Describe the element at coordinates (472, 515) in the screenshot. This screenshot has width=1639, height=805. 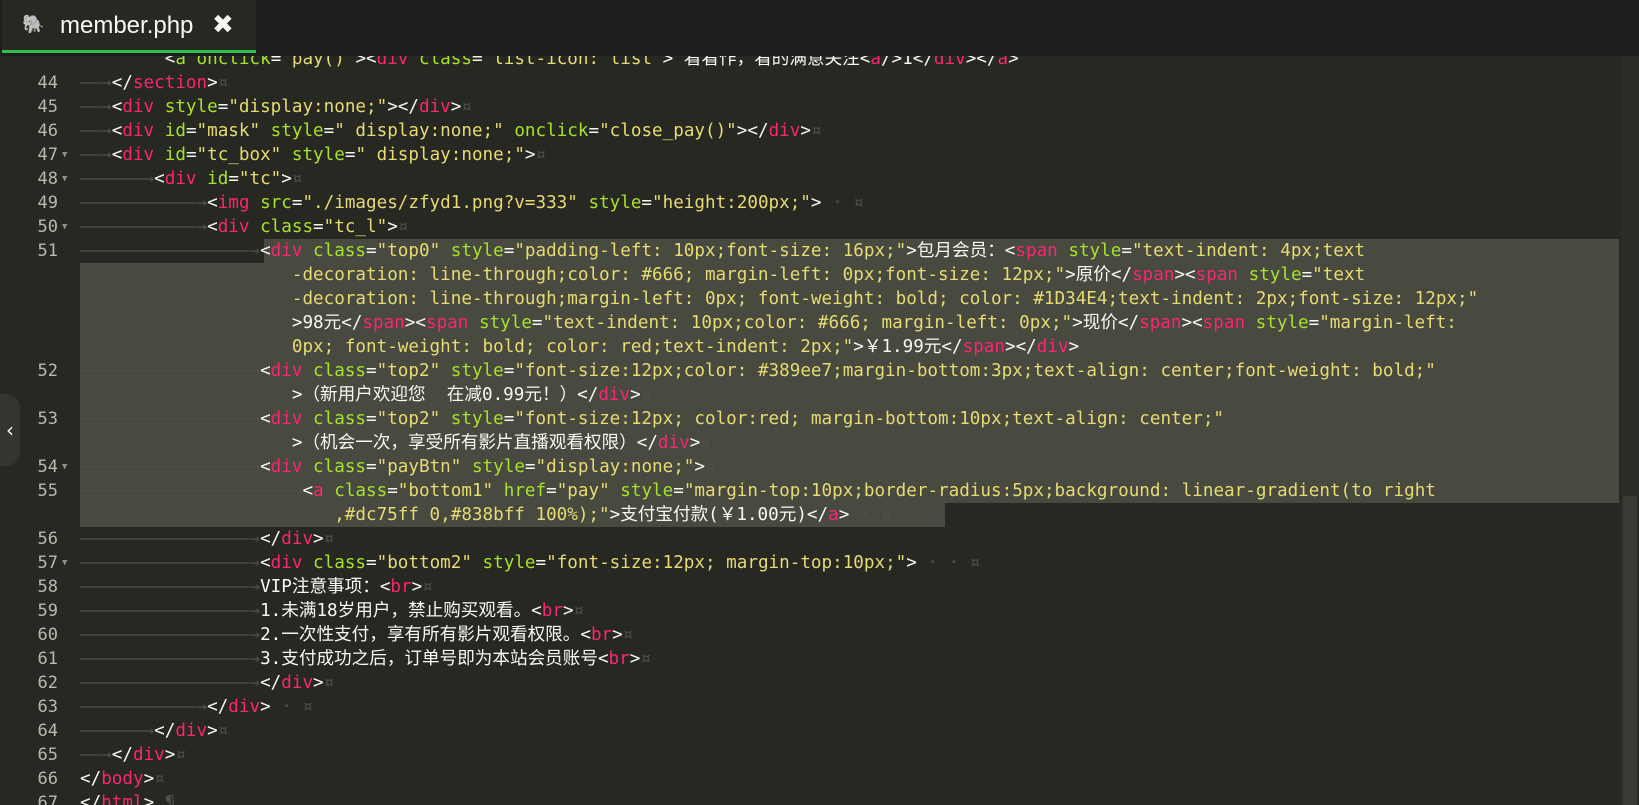
I see `code-token: ,#dc75ff 0,#838bff 100%);"` at that location.